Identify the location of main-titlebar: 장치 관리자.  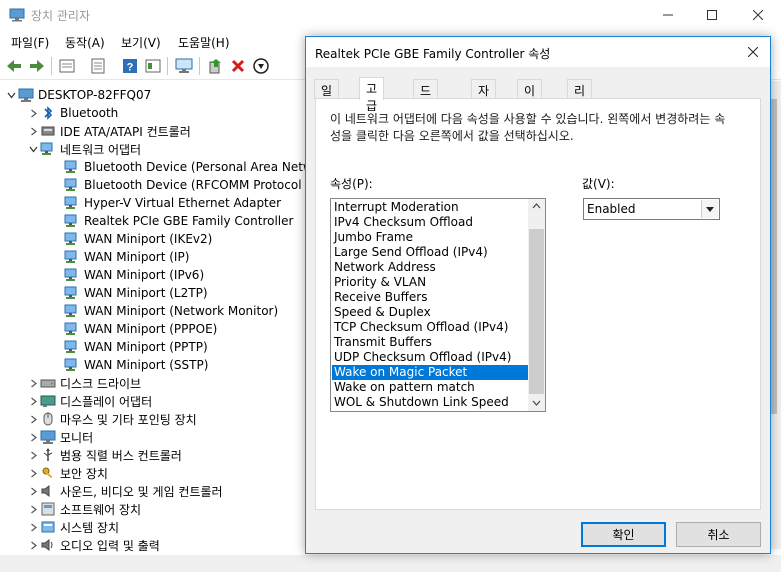
(390, 15).